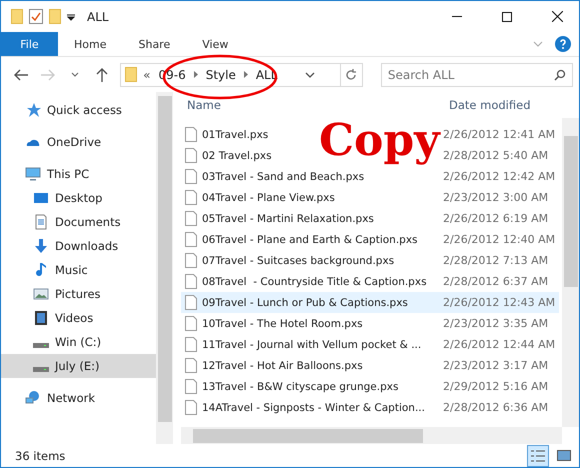 The image size is (580, 468). I want to click on horizontal-scrollbar, so click(371, 435).